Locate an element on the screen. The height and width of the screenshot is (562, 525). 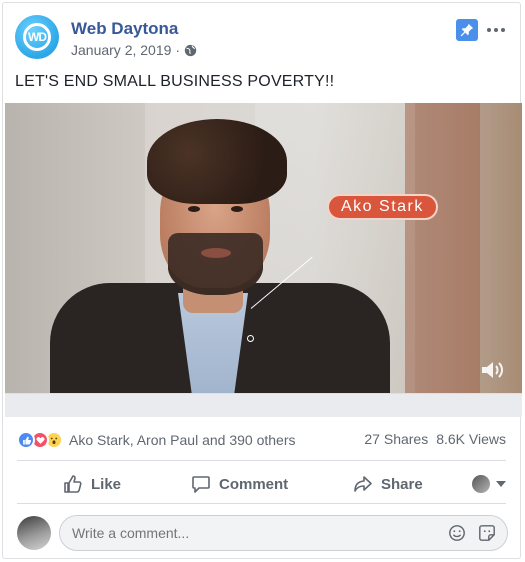
speech-bubble-icon is located at coordinates (201, 484).